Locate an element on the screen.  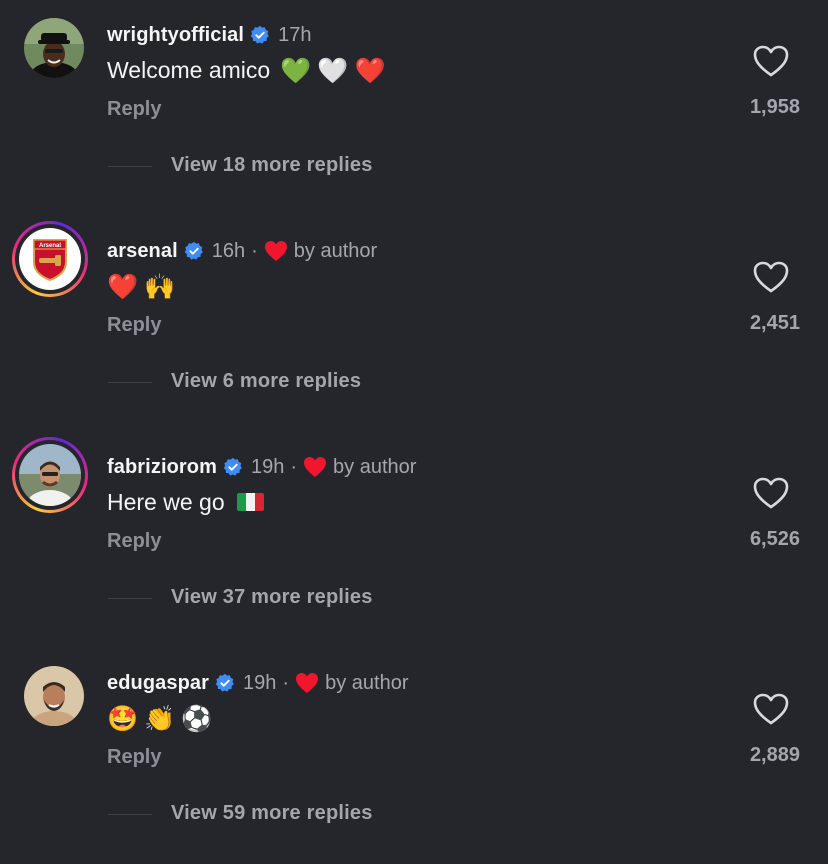
italy-flag-emoji is located at coordinates (250, 502).